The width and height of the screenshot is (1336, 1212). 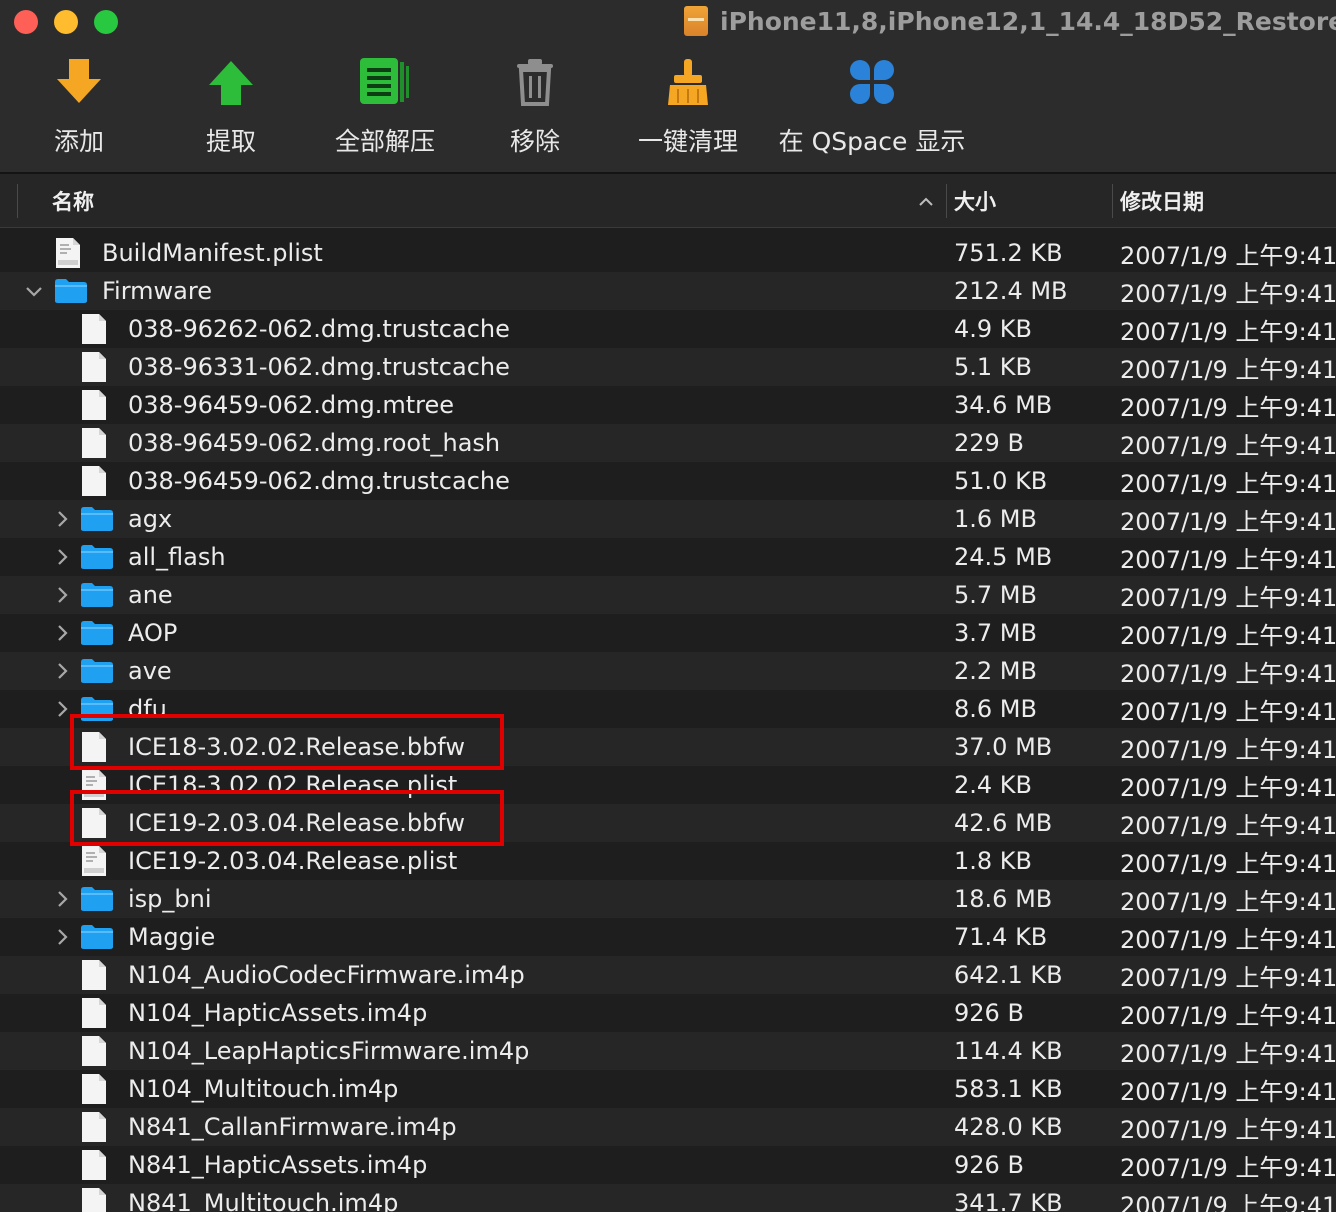 I want to click on file-name: 038-96459-062.dmg.trustcache, so click(x=319, y=481).